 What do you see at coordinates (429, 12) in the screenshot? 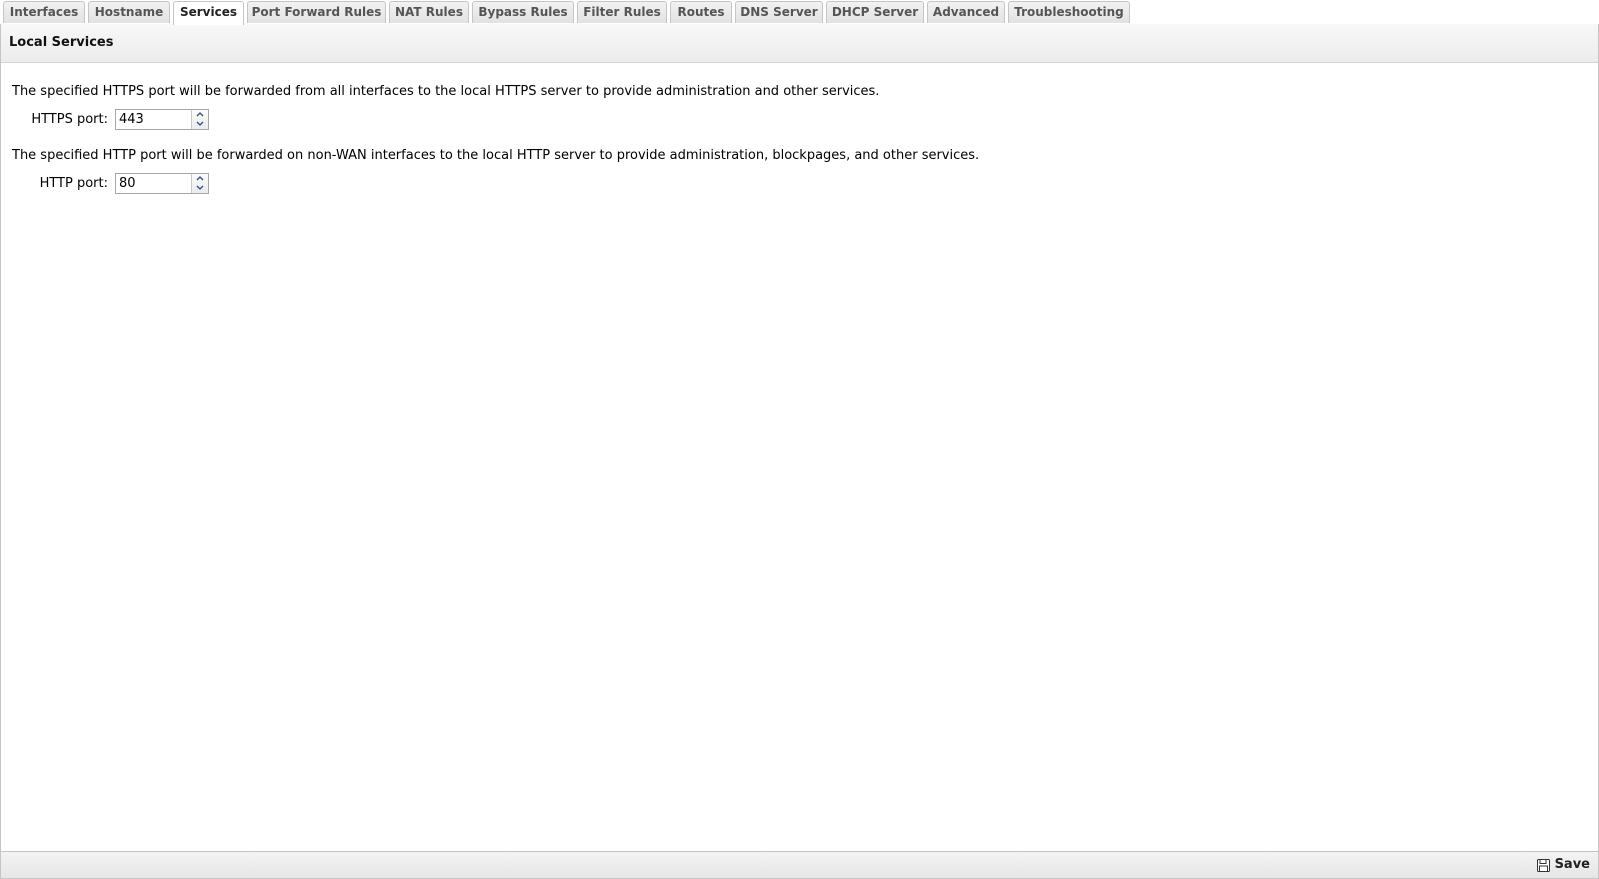
I see `tab-nat-rules: NAT Rules` at bounding box center [429, 12].